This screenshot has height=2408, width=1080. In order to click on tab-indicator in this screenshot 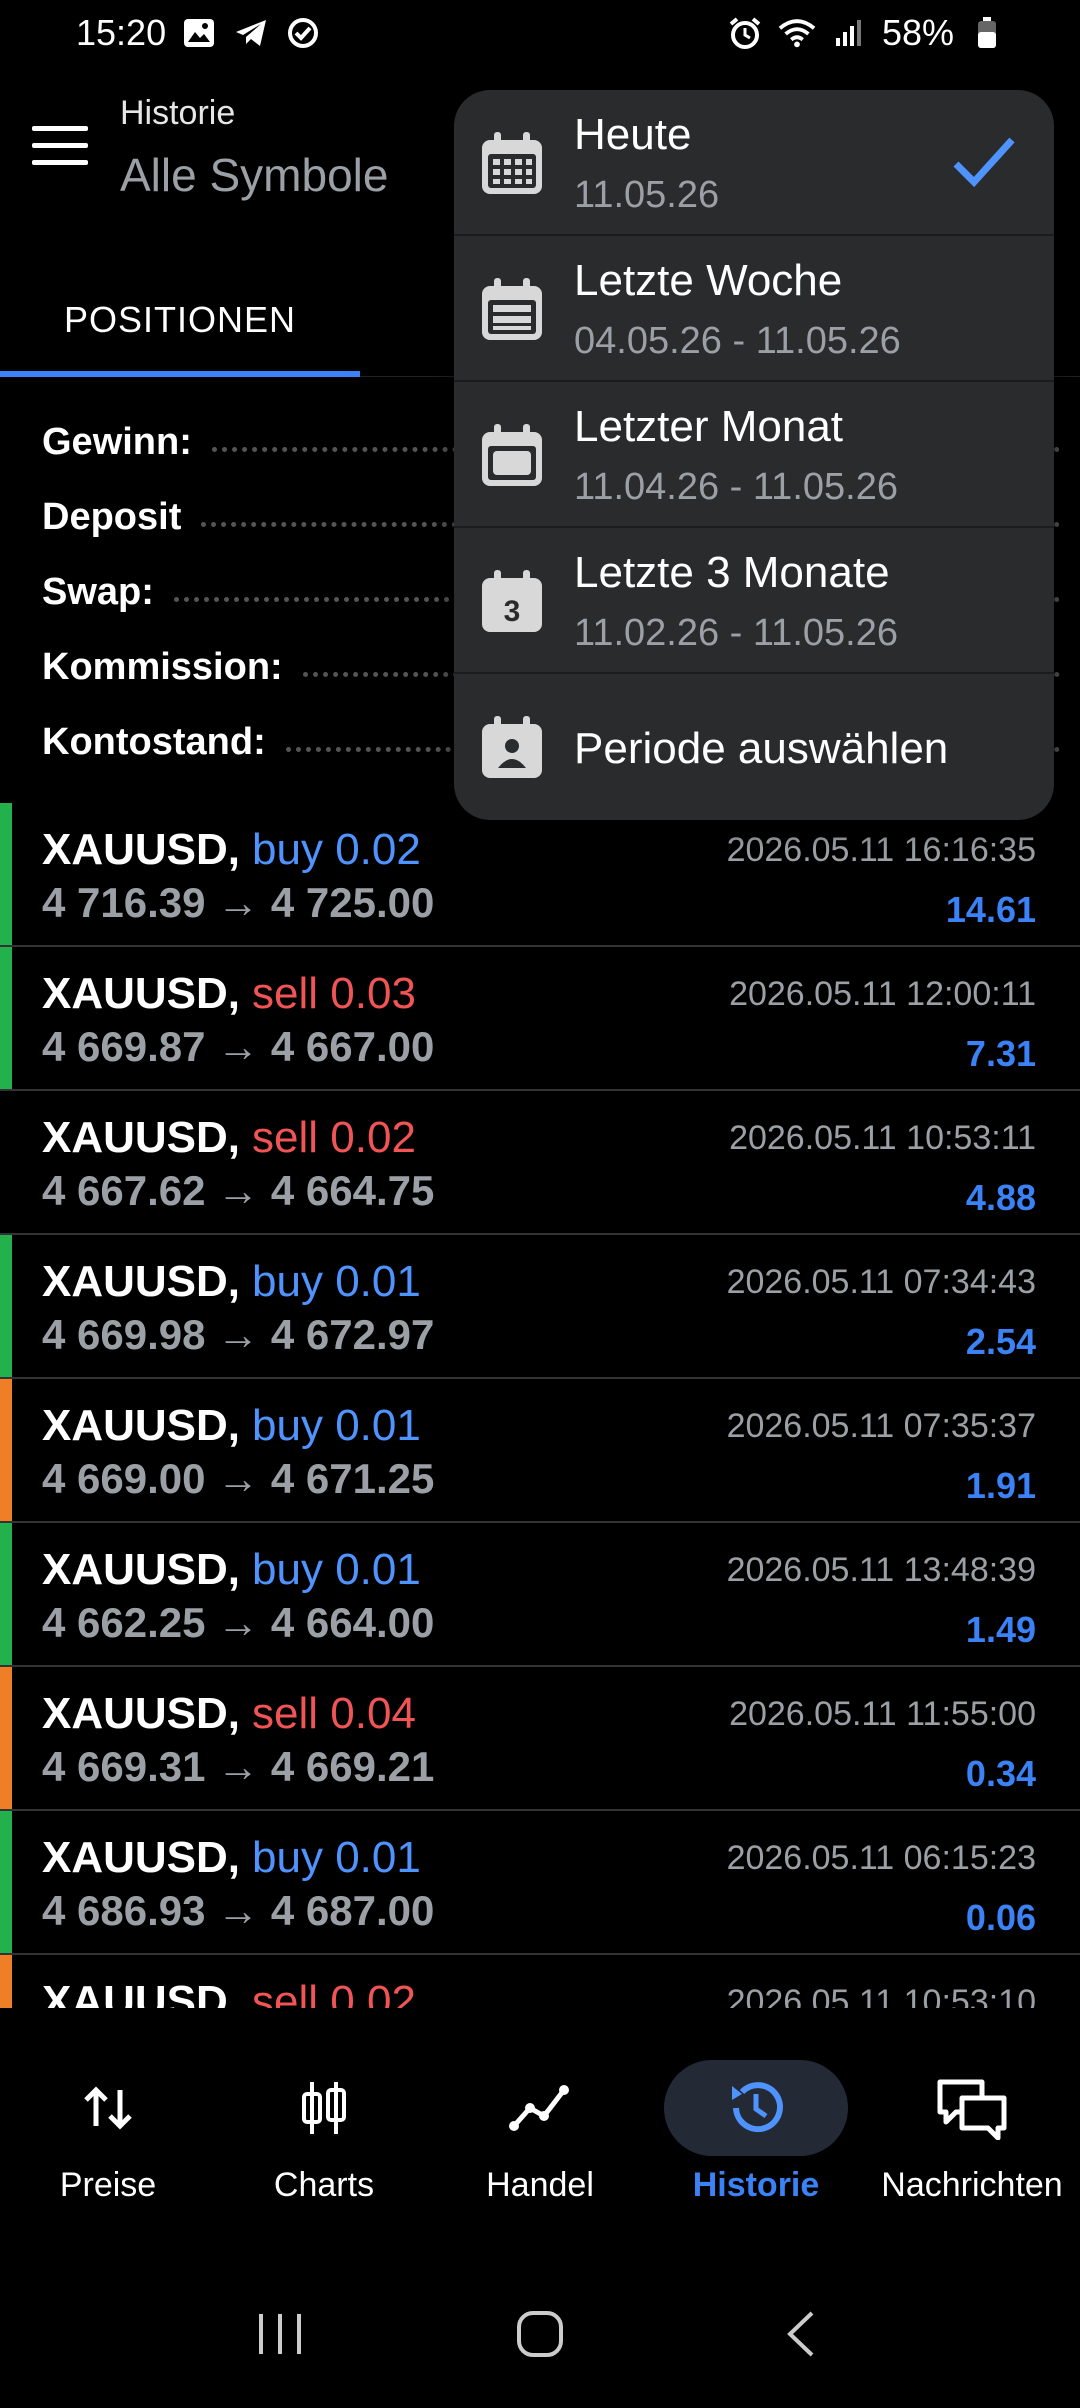, I will do `click(180, 374)`.